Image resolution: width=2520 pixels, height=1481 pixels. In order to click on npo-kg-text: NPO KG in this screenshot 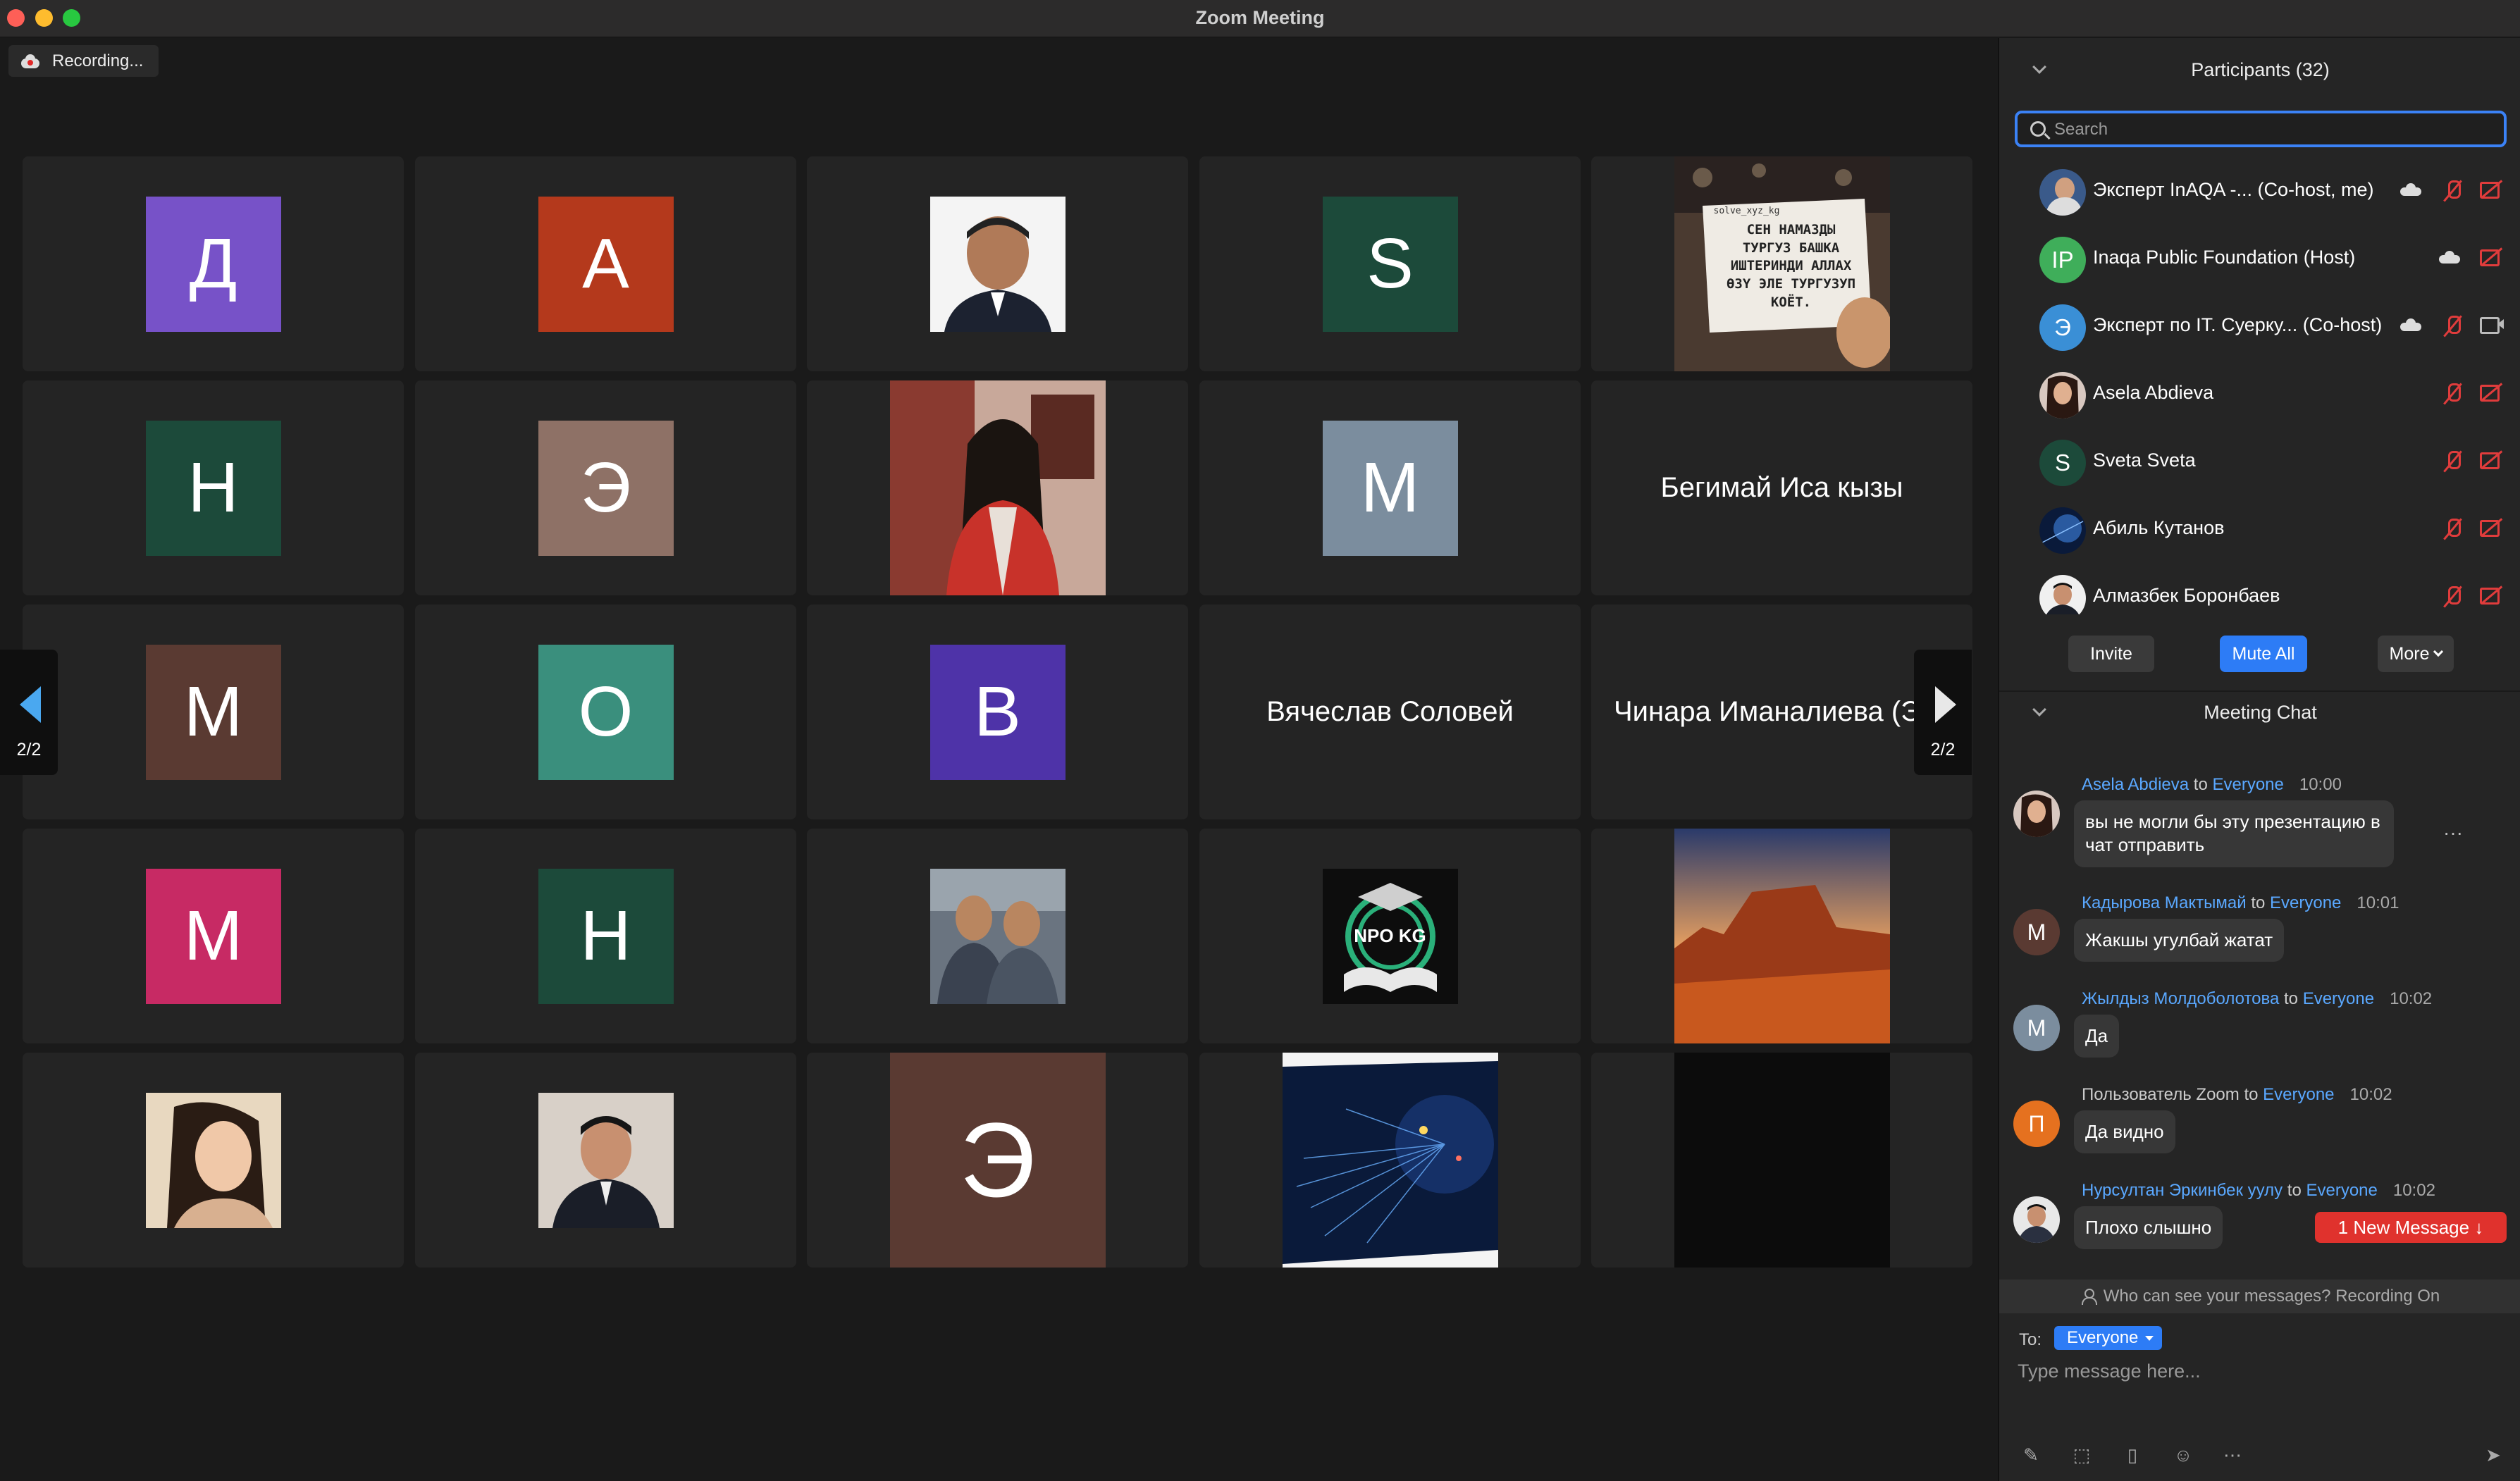, I will do `click(1390, 935)`.